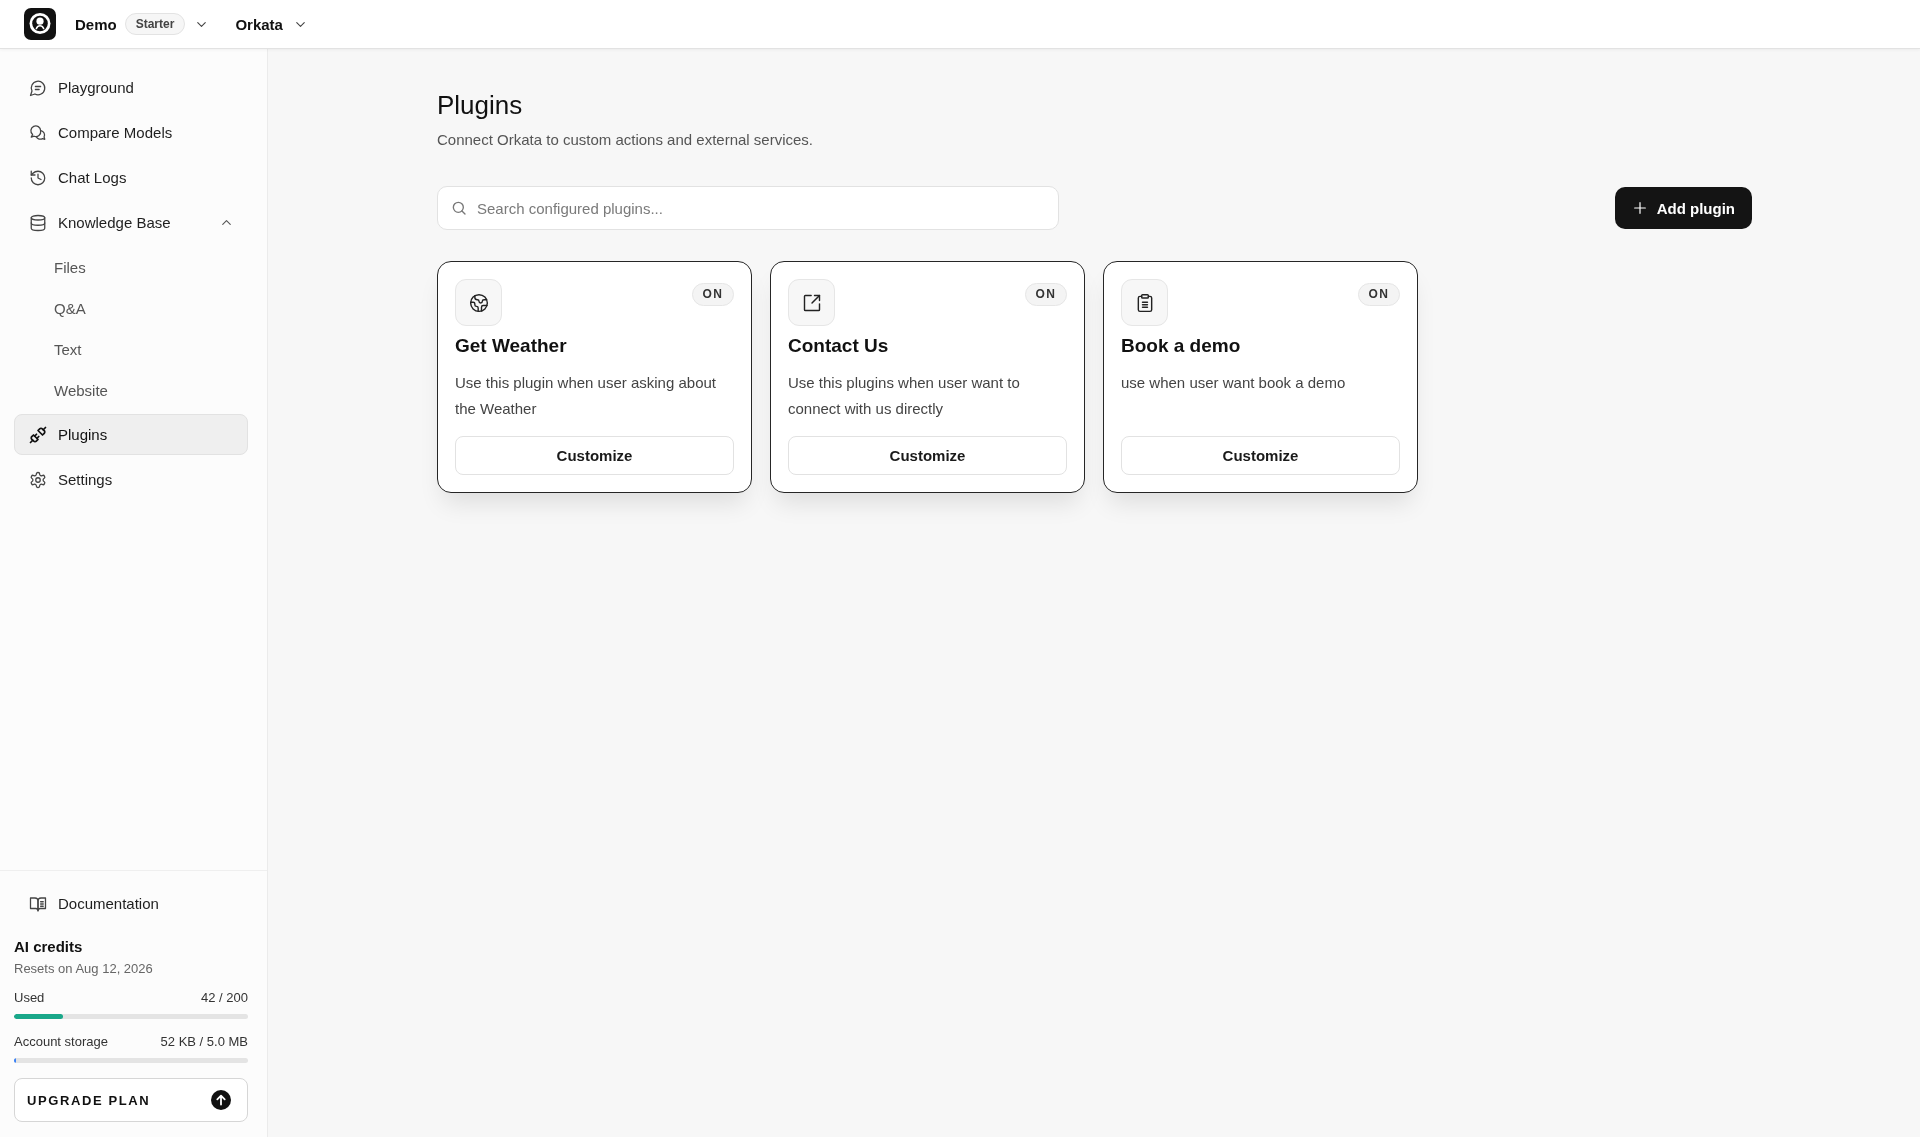 The height and width of the screenshot is (1137, 1920). Describe the element at coordinates (38, 479) in the screenshot. I see `settings-icon` at that location.